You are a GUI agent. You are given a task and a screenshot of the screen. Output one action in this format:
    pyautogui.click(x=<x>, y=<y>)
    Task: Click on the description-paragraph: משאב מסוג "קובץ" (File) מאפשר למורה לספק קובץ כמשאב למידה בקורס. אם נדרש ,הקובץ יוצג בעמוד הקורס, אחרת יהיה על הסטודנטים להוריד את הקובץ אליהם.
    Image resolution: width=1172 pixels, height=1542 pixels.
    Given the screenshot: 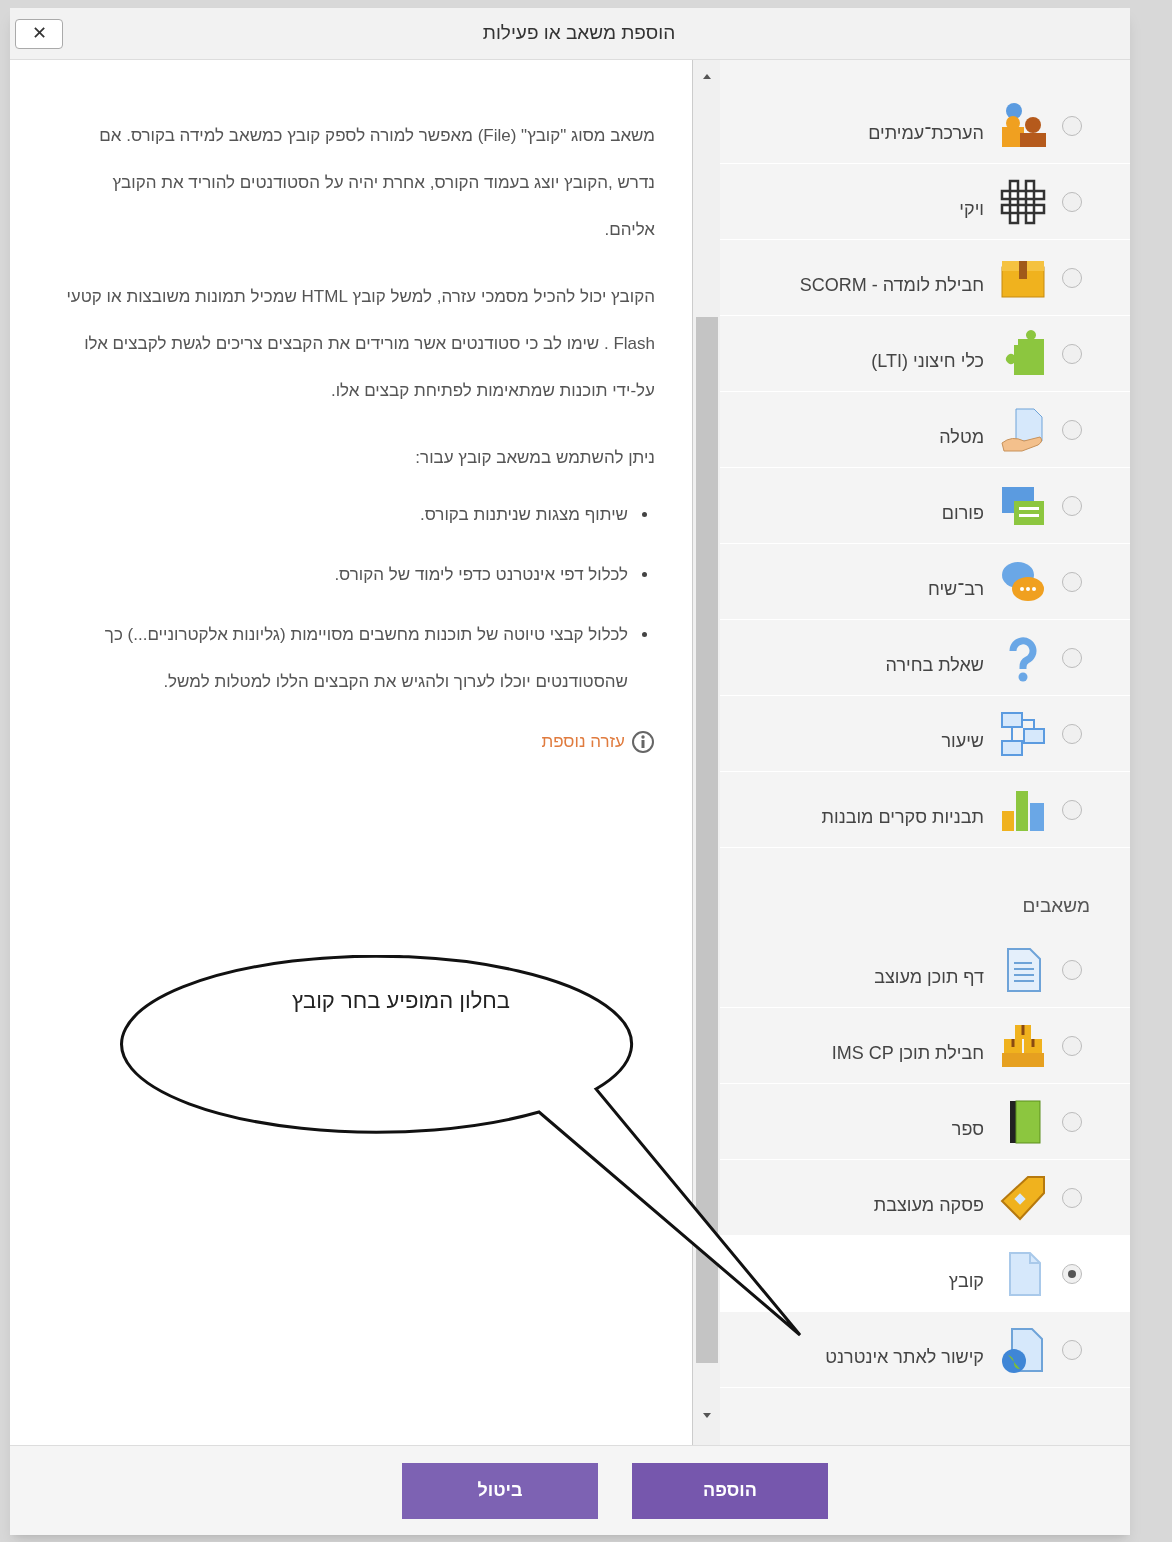 What is the action you would take?
    pyautogui.click(x=376, y=183)
    